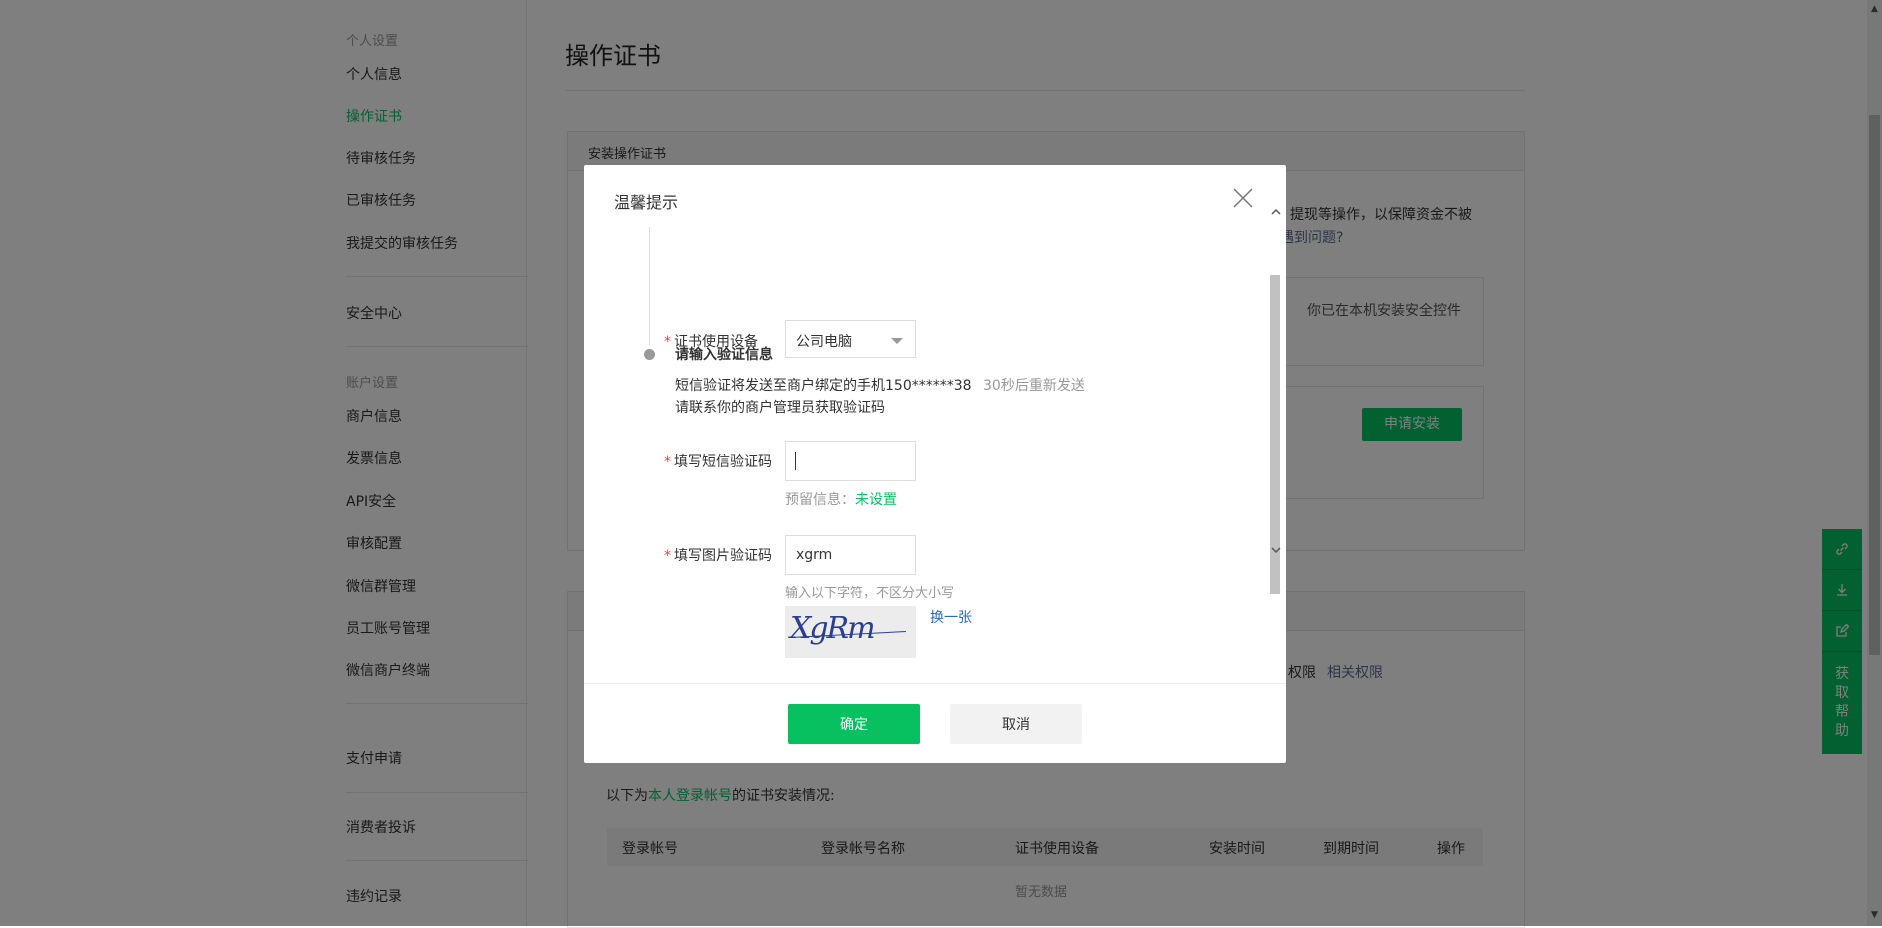 This screenshot has height=928, width=1882. I want to click on step-dot, so click(649, 354).